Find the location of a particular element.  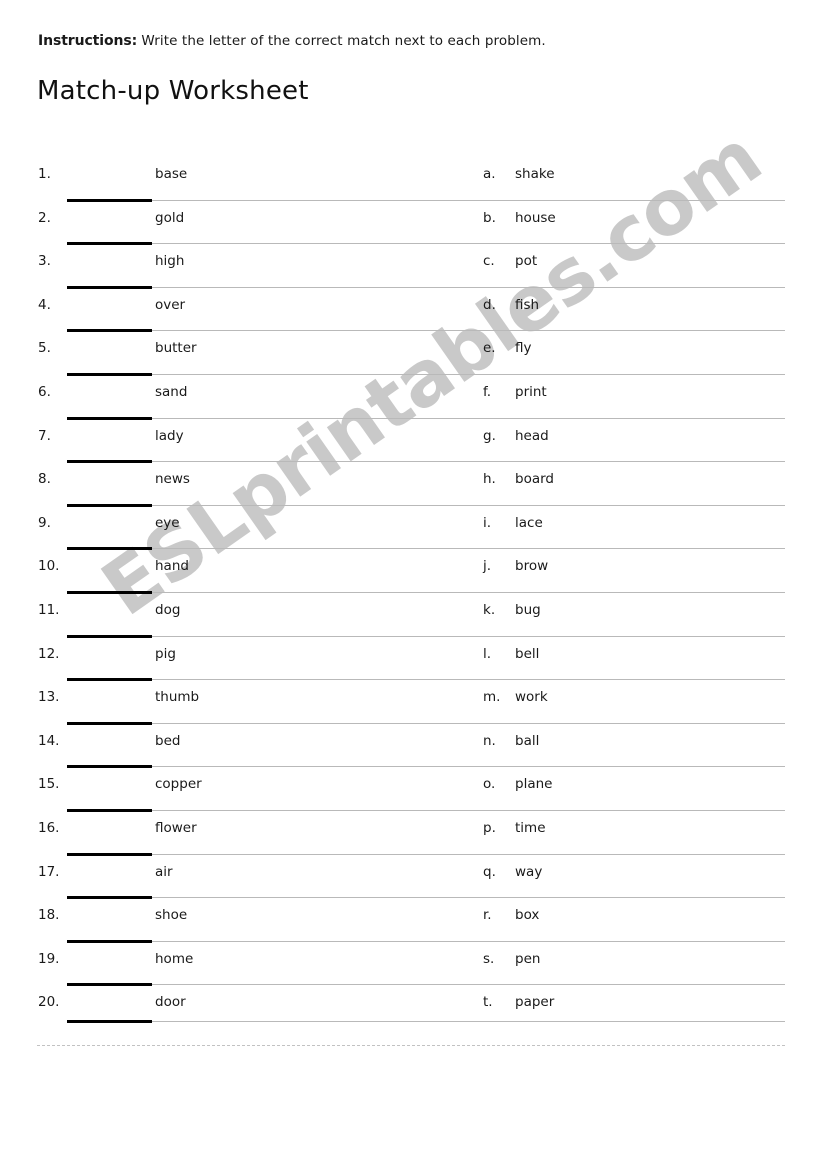

item-number: 19. is located at coordinates (49, 958).